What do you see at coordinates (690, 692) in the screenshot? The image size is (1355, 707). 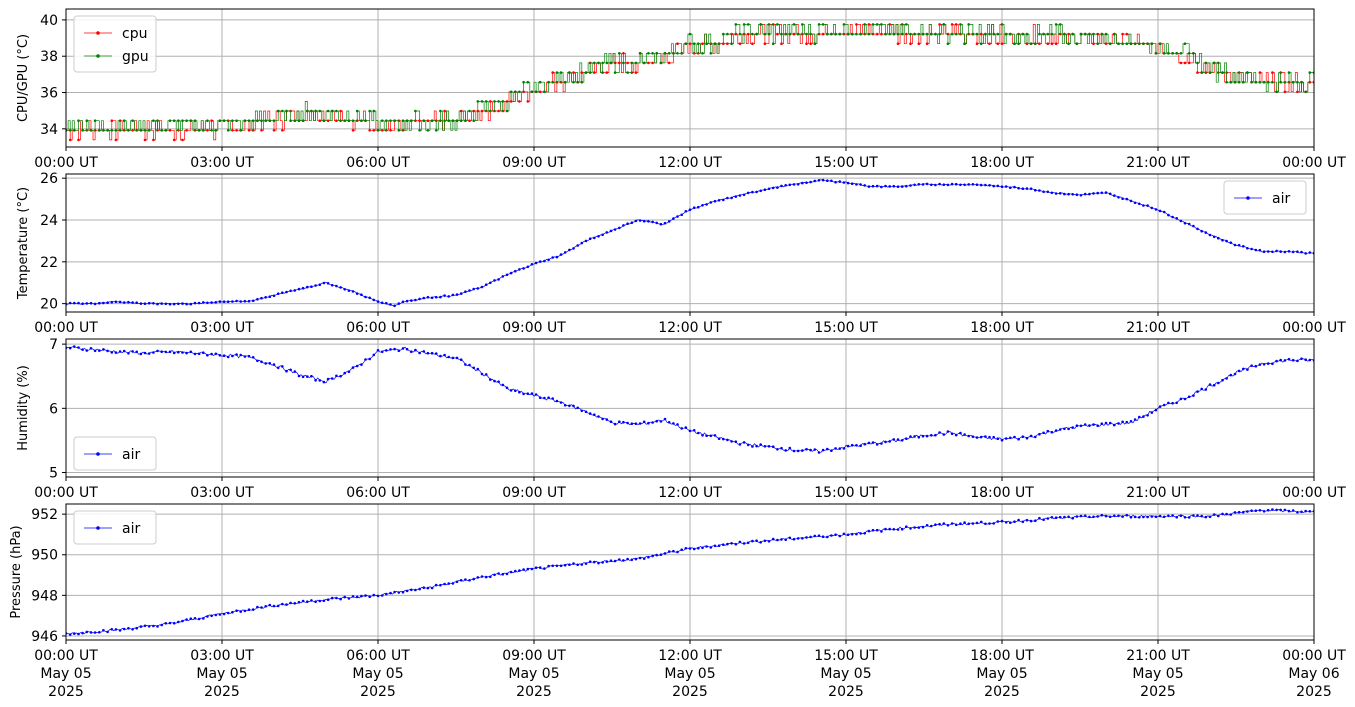 I see `x-tick-year: 2025` at bounding box center [690, 692].